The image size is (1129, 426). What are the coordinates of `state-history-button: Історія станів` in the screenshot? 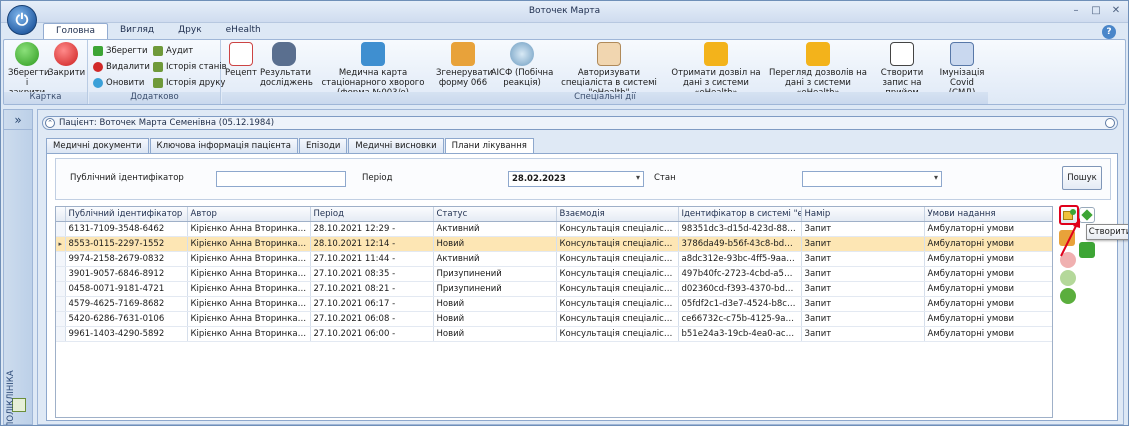 It's located at (190, 66).